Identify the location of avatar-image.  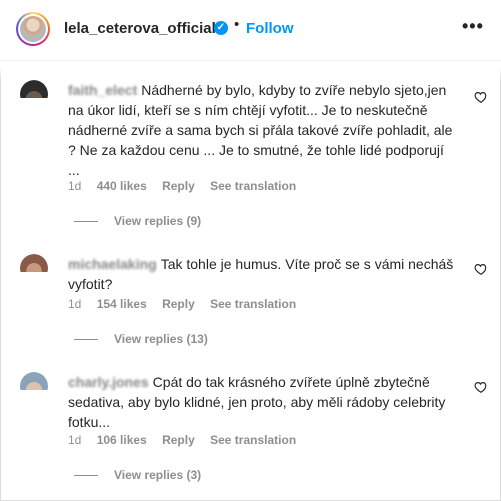
(33, 29).